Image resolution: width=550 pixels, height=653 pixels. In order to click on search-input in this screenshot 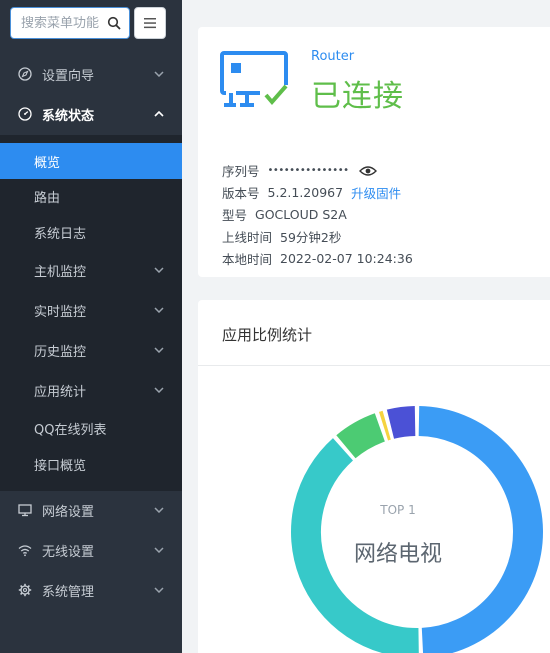, I will do `click(64, 23)`.